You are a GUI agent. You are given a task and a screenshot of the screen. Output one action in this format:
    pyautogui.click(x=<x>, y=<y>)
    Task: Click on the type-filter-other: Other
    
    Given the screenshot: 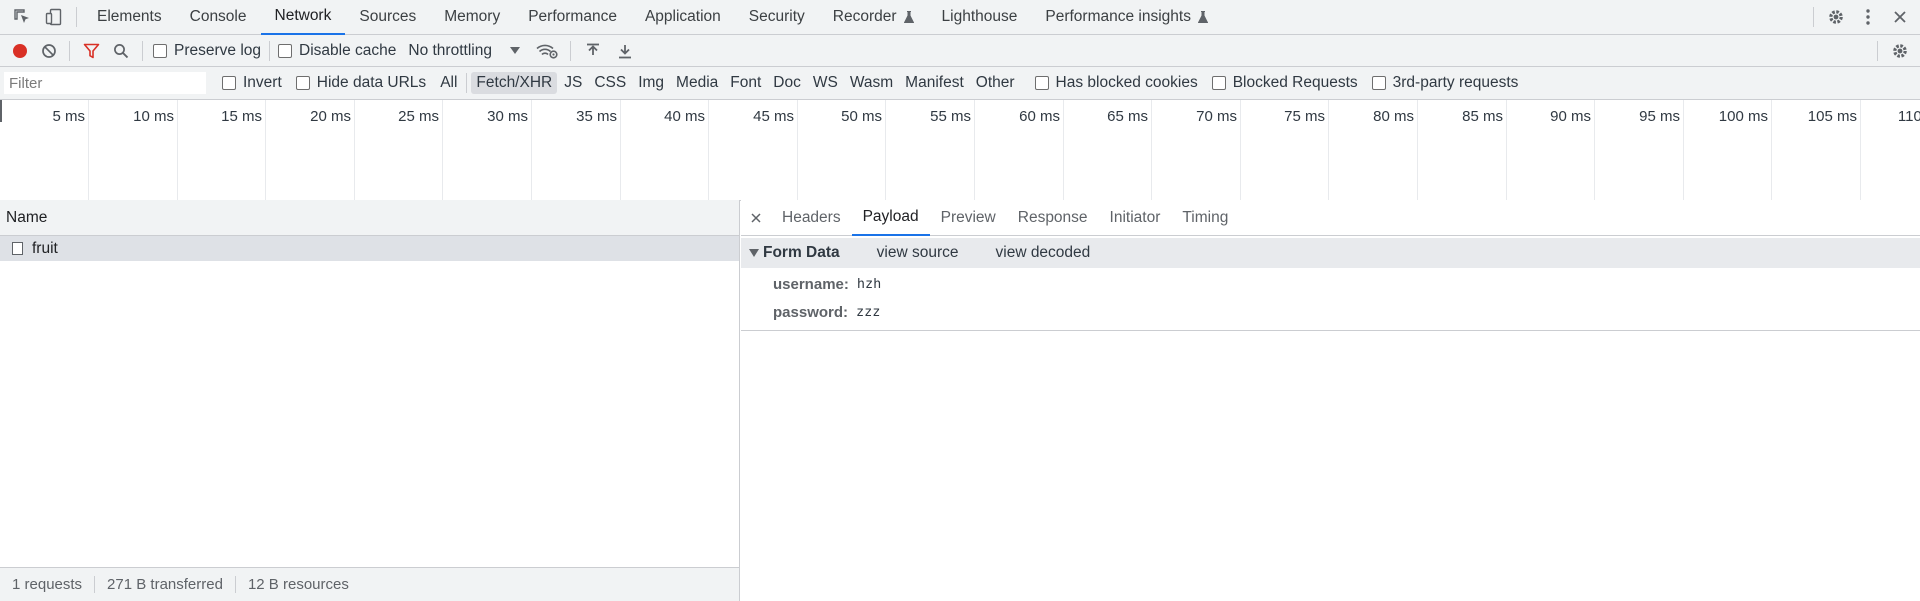 What is the action you would take?
    pyautogui.click(x=995, y=83)
    